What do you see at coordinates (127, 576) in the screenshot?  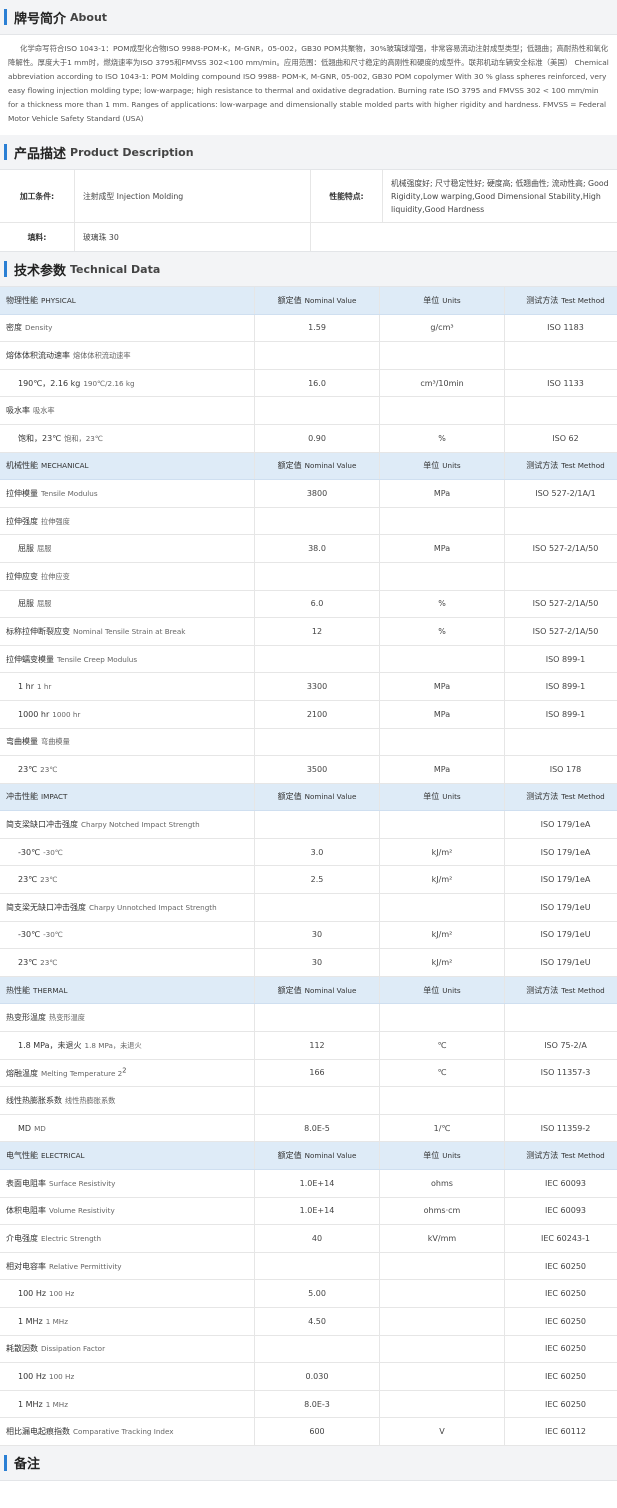 I see `property-name: 拉伸应变 拉伸应变` at bounding box center [127, 576].